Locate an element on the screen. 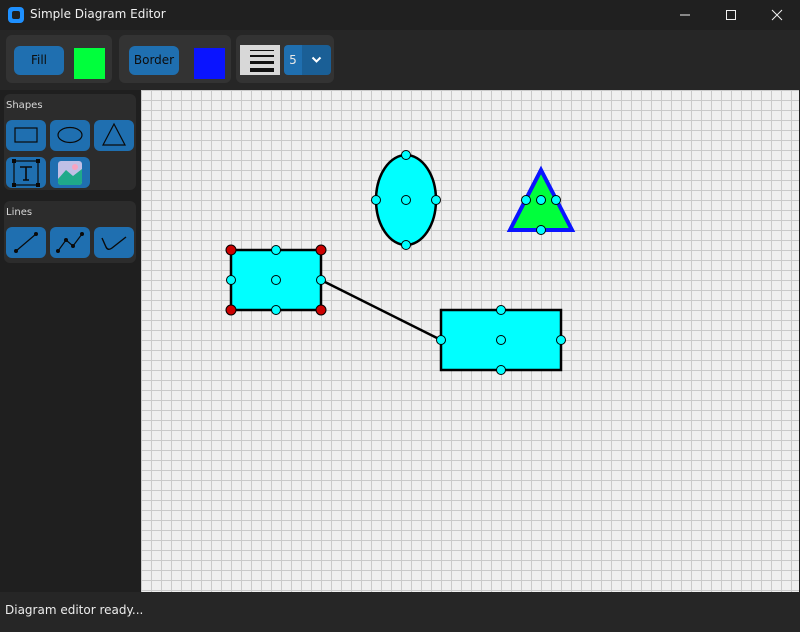 The image size is (800, 632). minimize-button is located at coordinates (685, 15).